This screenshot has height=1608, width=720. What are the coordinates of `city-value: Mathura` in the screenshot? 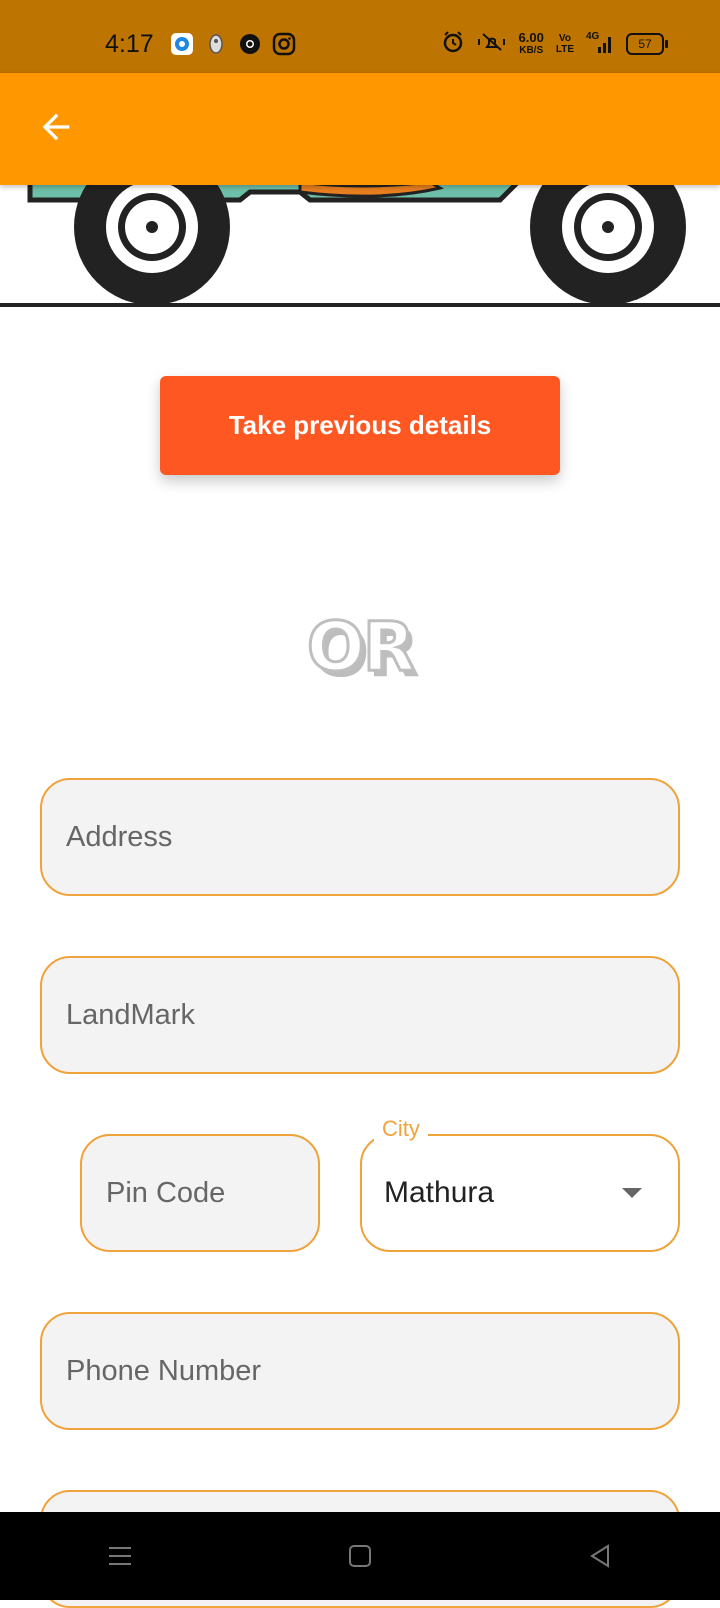 It's located at (439, 1192).